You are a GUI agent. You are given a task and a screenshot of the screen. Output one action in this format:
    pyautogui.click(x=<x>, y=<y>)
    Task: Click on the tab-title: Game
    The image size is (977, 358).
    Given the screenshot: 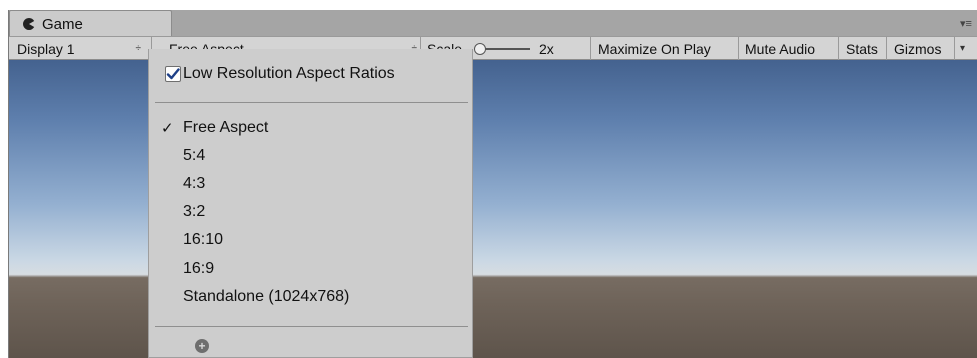 What is the action you would take?
    pyautogui.click(x=62, y=24)
    